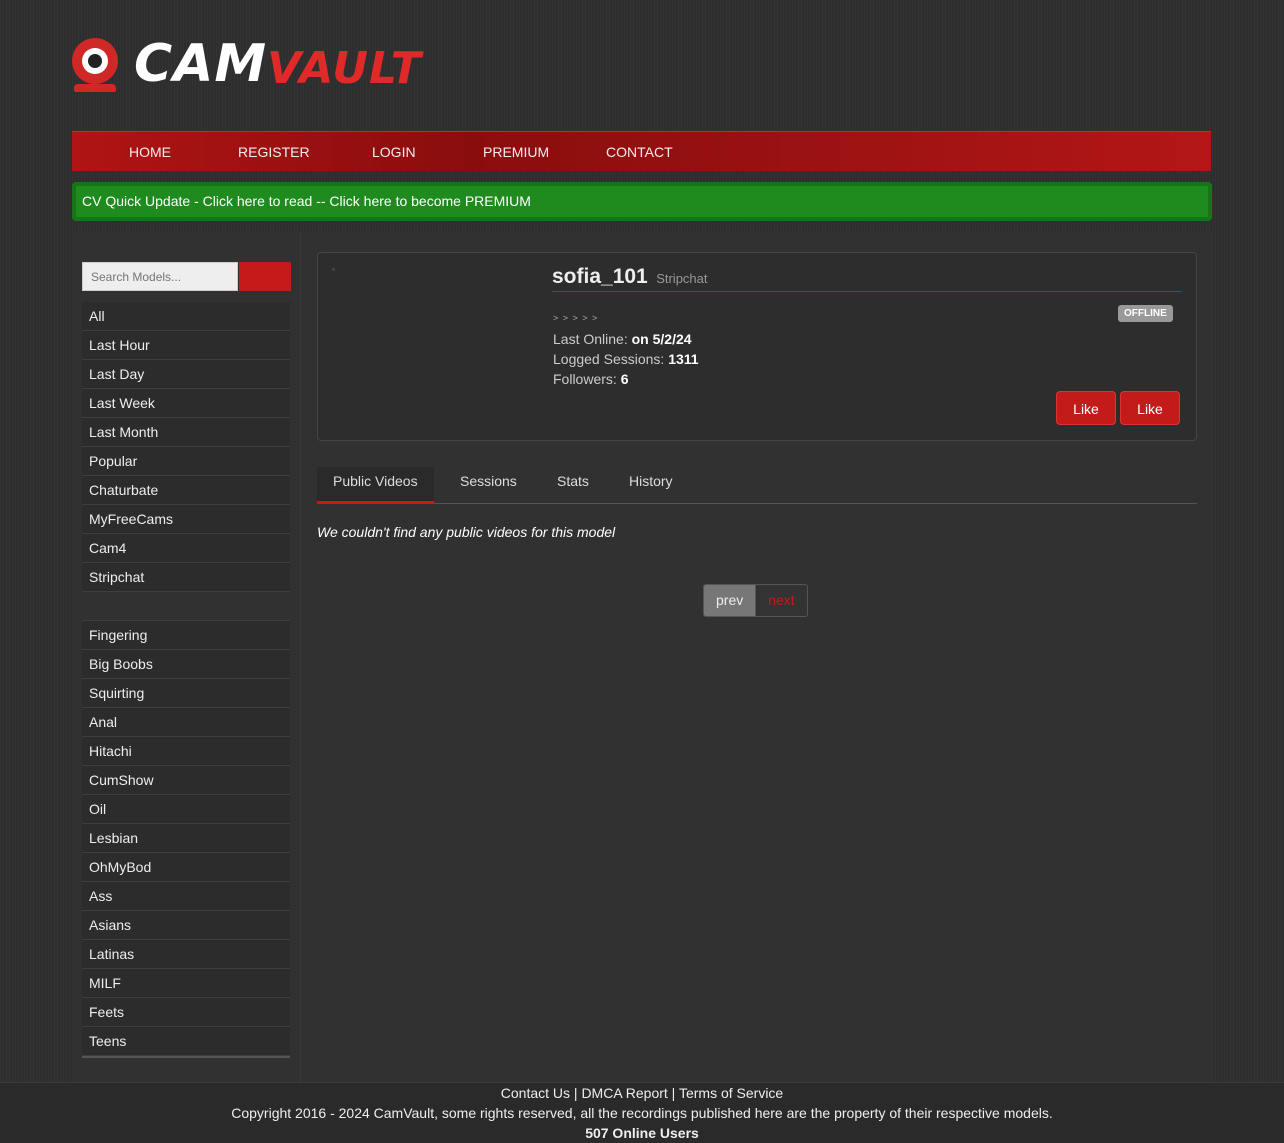 The image size is (1284, 1143). Describe the element at coordinates (731, 1093) in the screenshot. I see `footer-terms-link: Terms of Service` at that location.